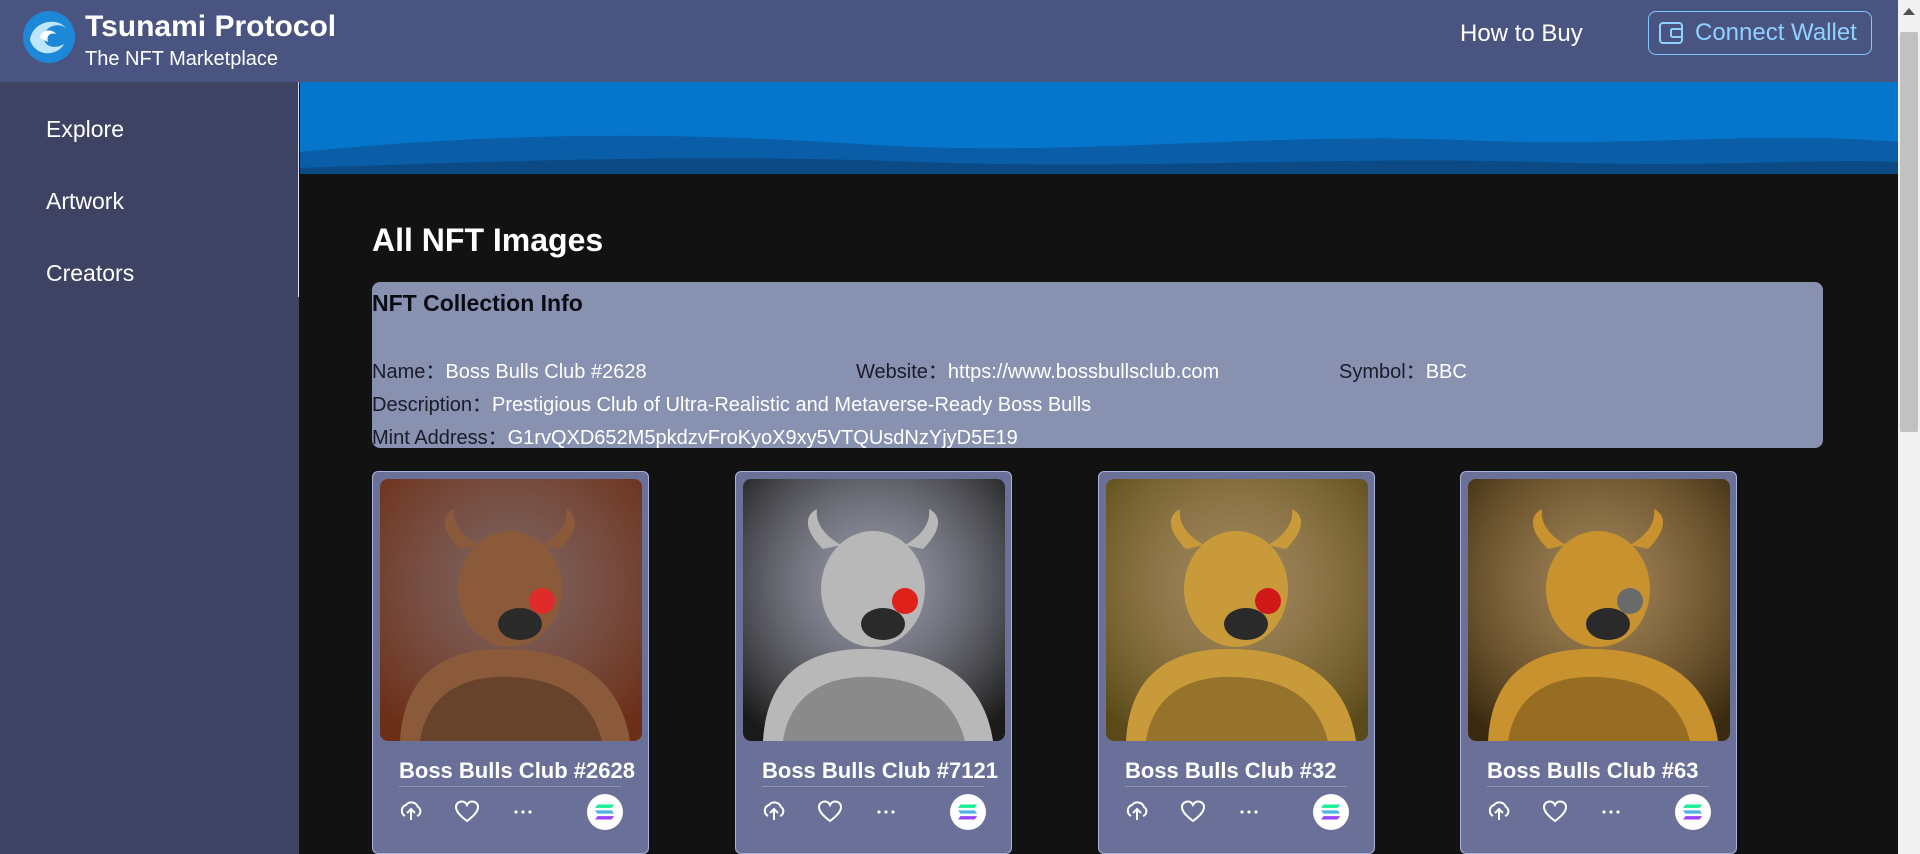  Describe the element at coordinates (1231, 771) in the screenshot. I see `nft-name: Boss Bulls Club #32` at that location.